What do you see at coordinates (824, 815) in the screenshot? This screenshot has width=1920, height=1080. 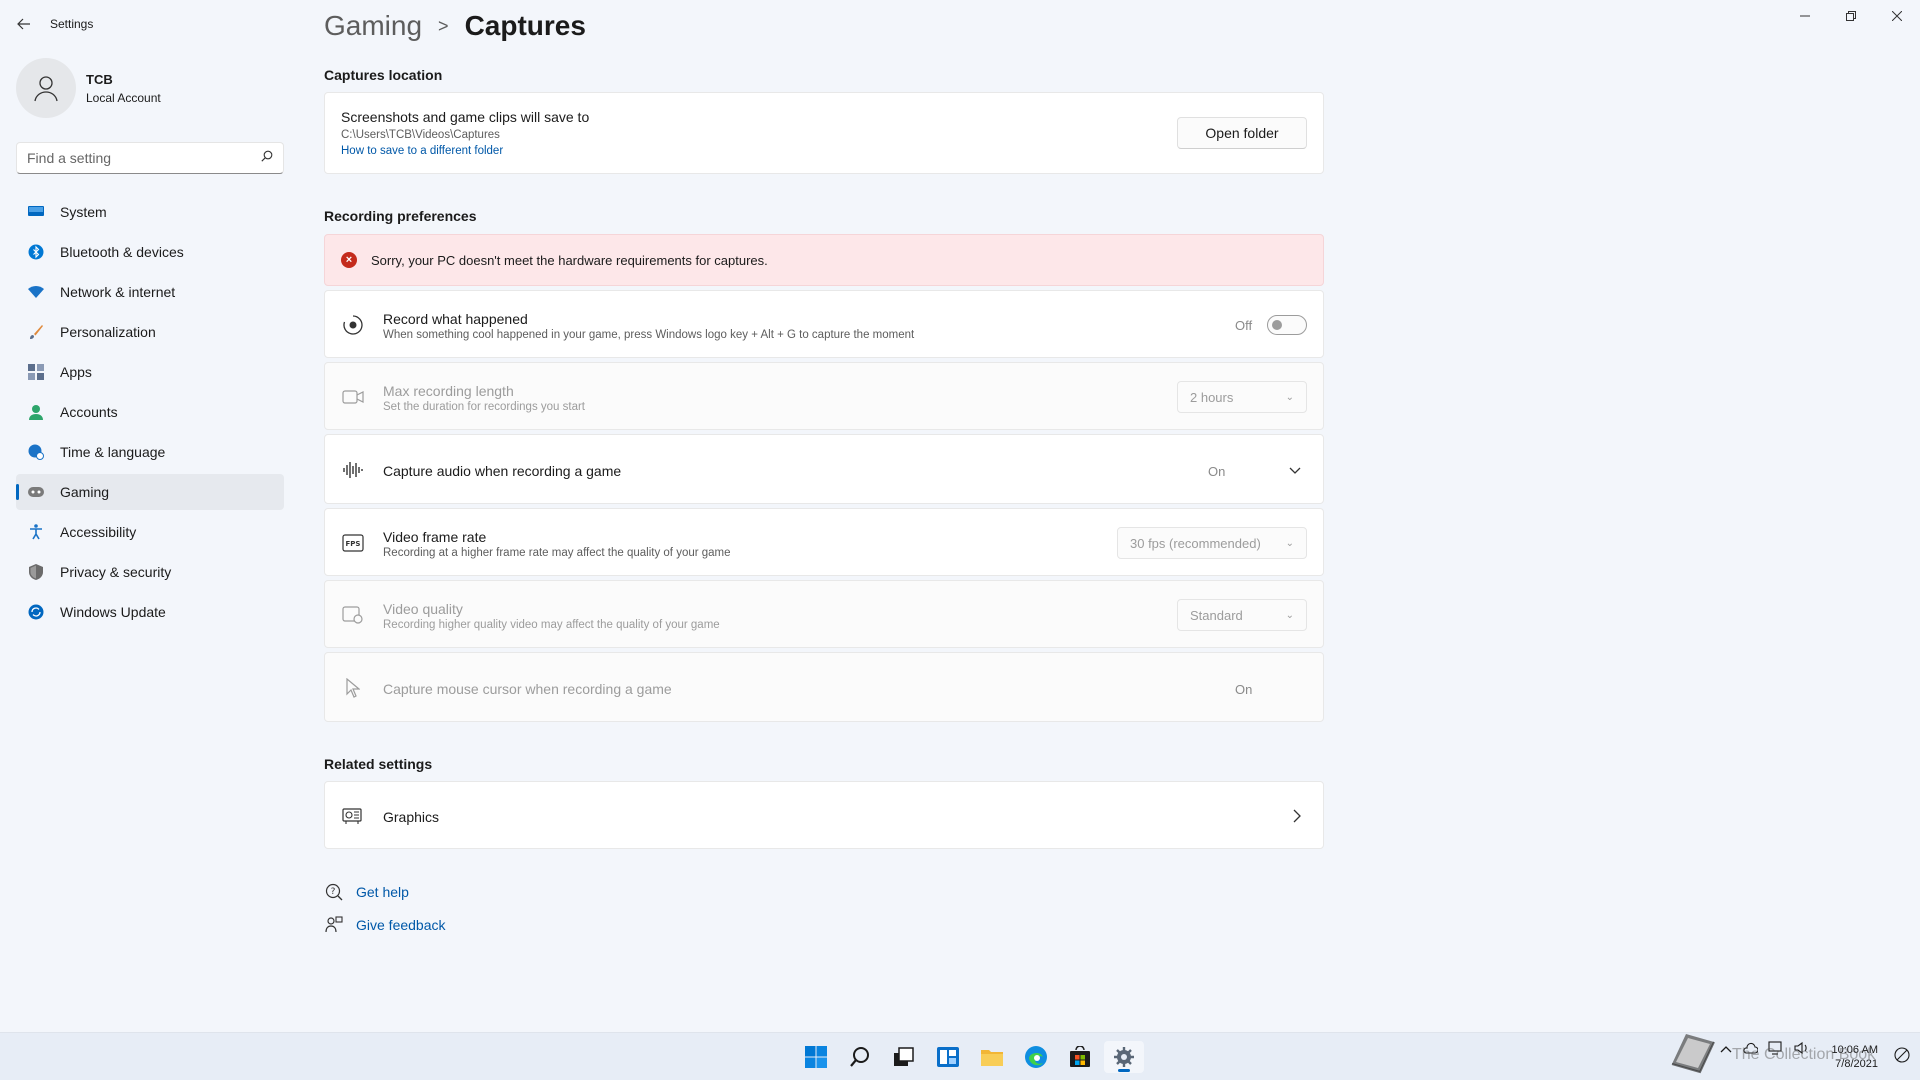 I see `graphics-card: Graphics` at bounding box center [824, 815].